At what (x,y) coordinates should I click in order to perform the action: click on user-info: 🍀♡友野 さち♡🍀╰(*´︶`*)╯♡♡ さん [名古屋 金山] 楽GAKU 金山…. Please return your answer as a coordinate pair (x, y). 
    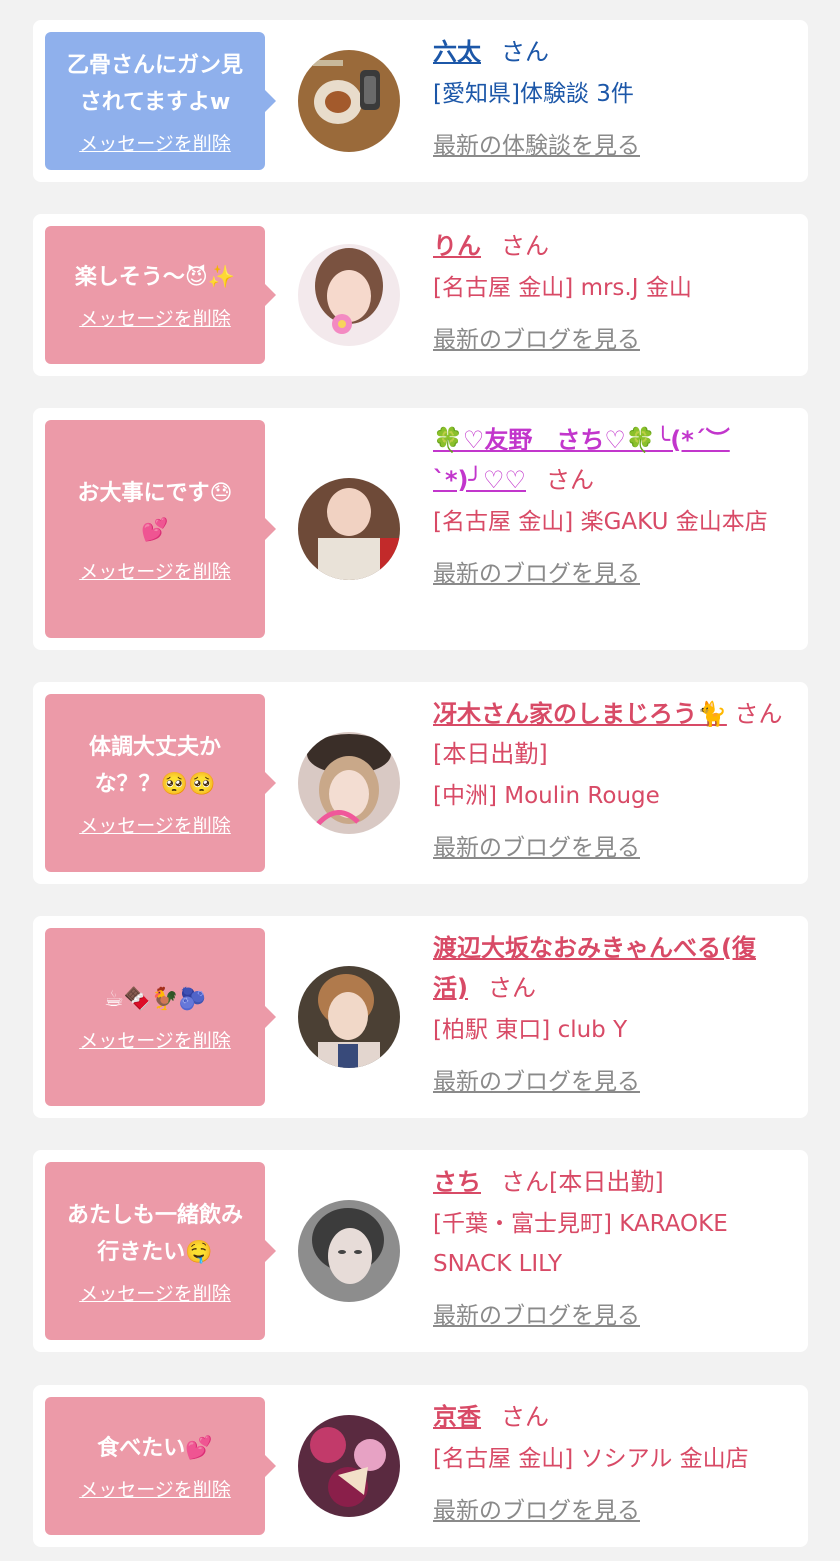
    Looking at the image, I should click on (611, 504).